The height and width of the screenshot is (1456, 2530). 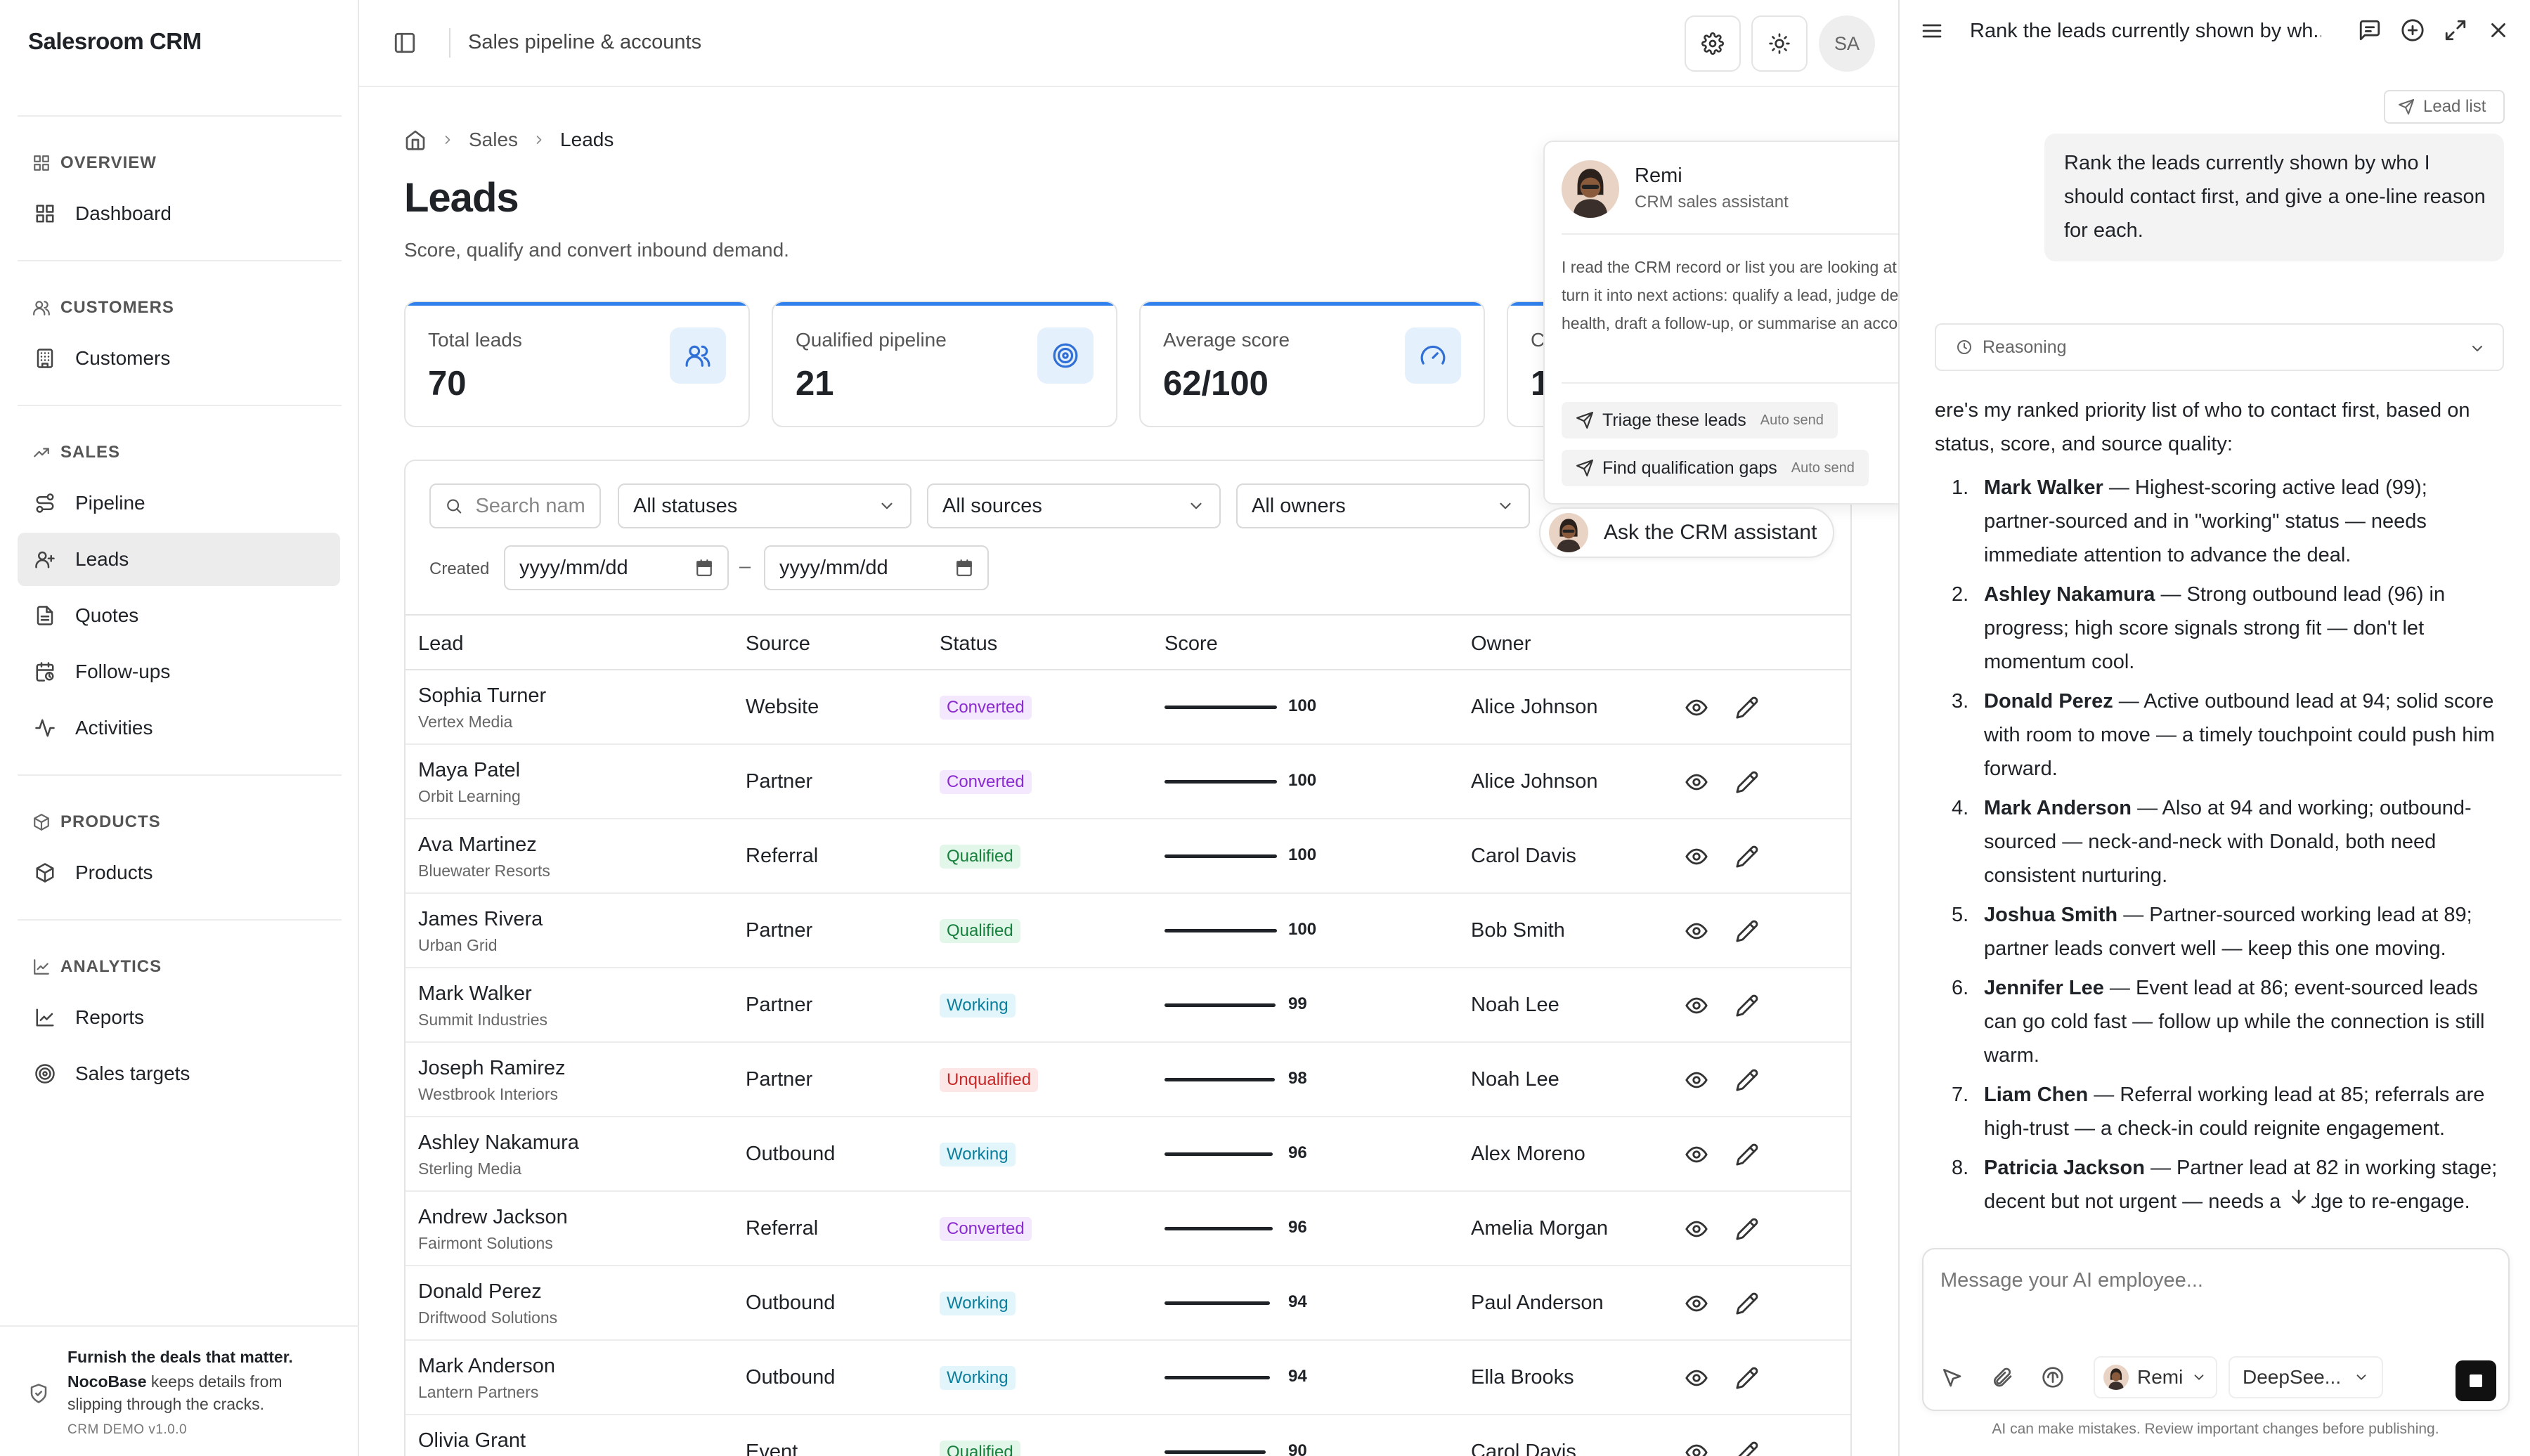 I want to click on owner-filter-select: All owners, so click(x=1383, y=506).